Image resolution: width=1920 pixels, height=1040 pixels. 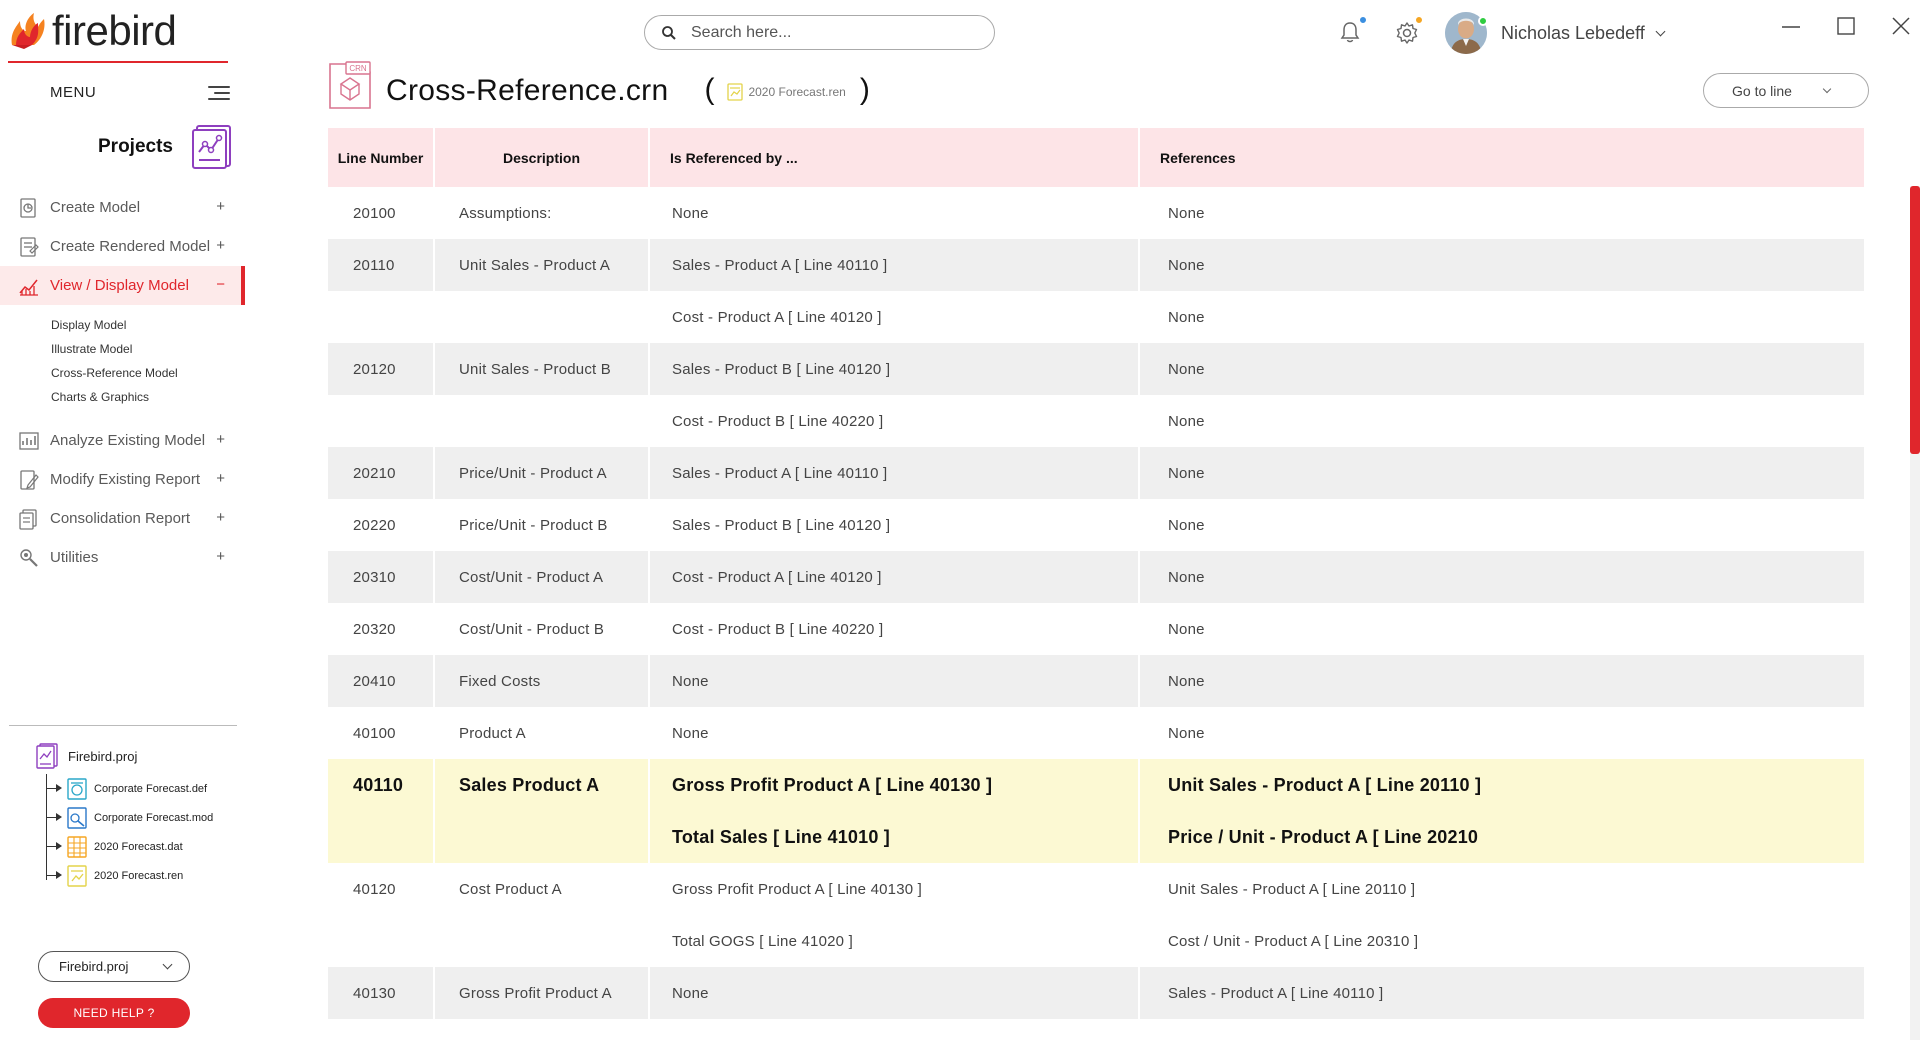 What do you see at coordinates (895, 213) in the screenshot?
I see `cell-referenced-by: None` at bounding box center [895, 213].